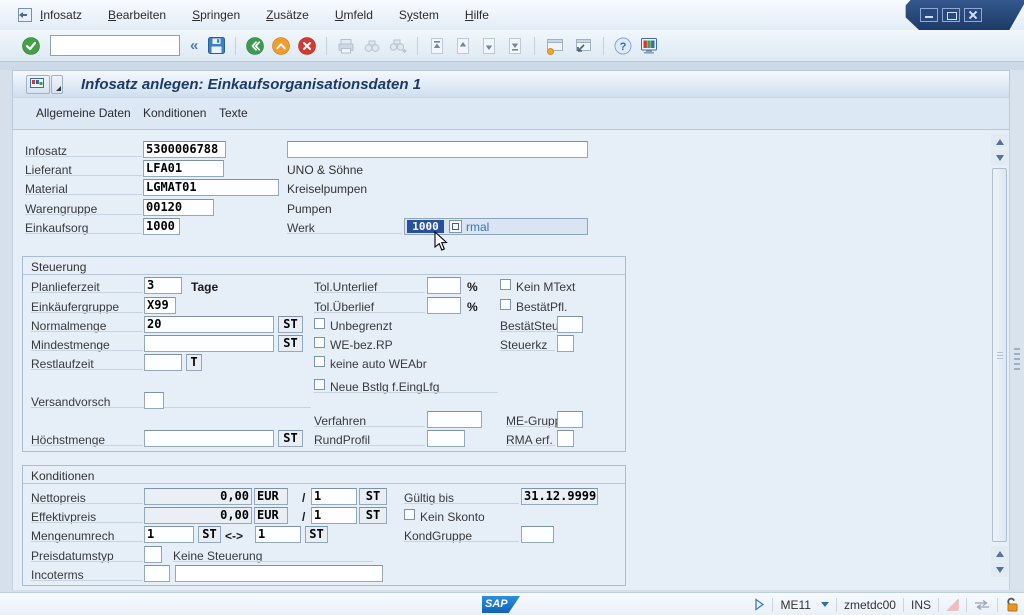  What do you see at coordinates (115, 45) in the screenshot?
I see `command-input` at bounding box center [115, 45].